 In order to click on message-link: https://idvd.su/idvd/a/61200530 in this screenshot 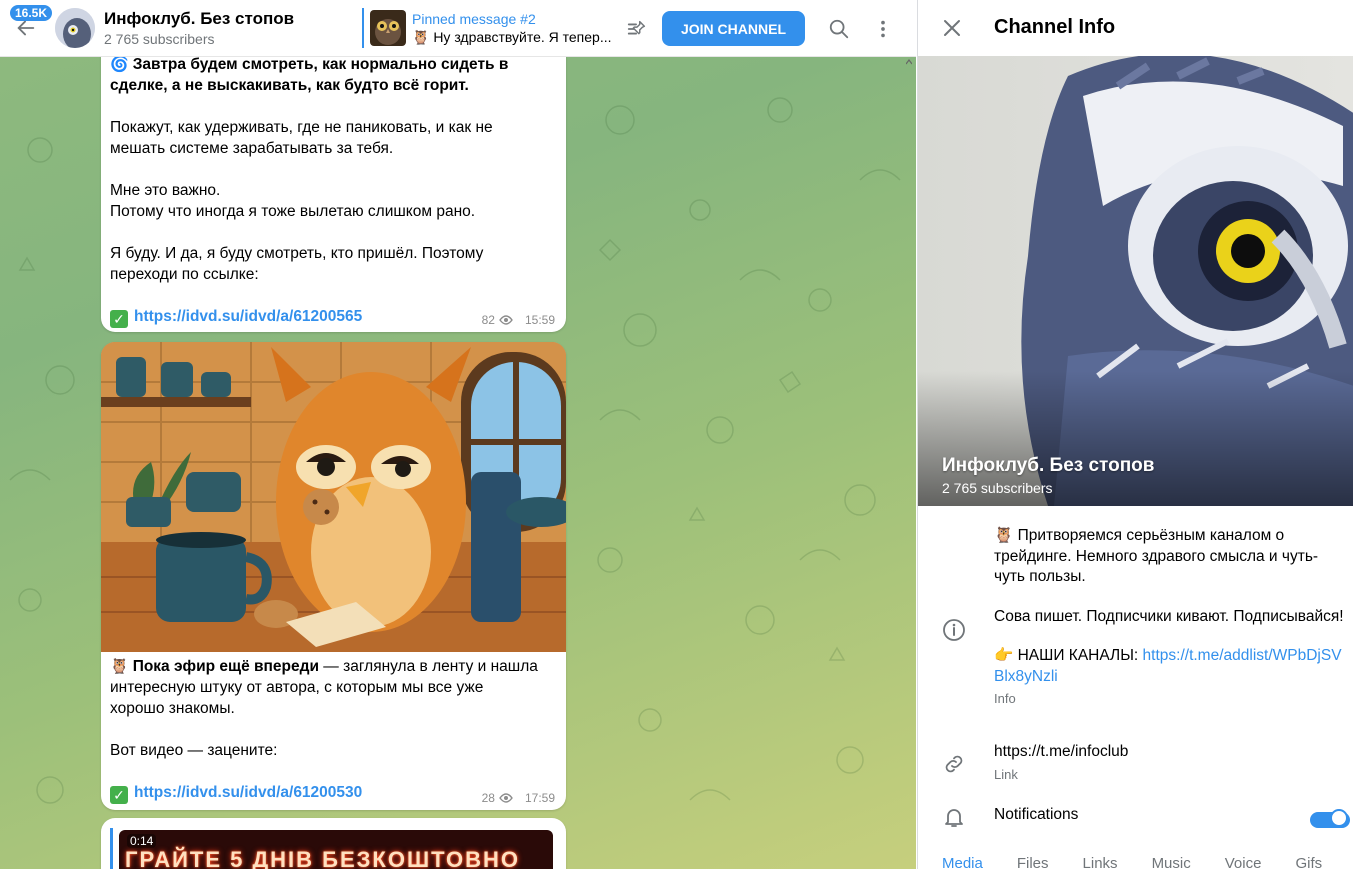, I will do `click(248, 792)`.